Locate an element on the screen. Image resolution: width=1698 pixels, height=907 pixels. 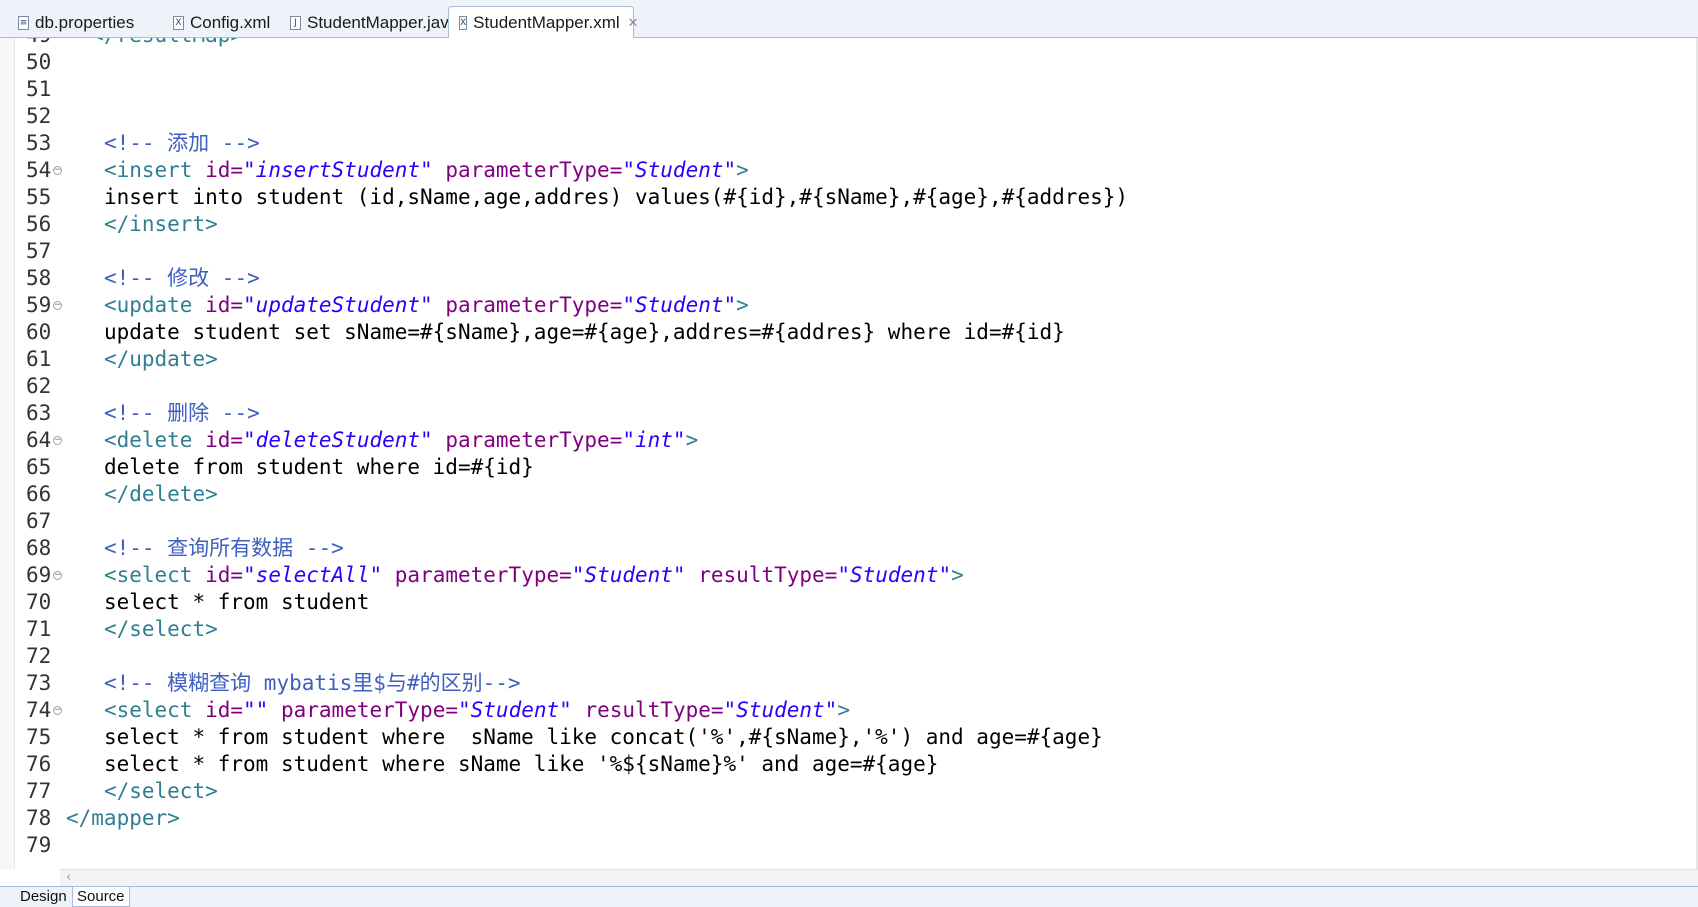
code-line: 71 </select> is located at coordinates (849, 629).